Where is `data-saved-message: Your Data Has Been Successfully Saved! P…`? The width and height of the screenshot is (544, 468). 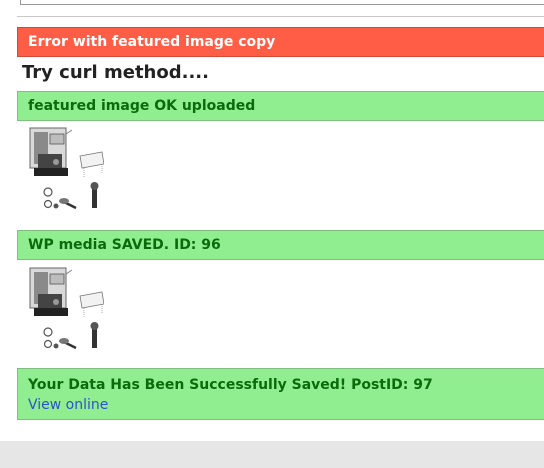
data-saved-message: Your Data Has Been Successfully Saved! P… is located at coordinates (280, 394).